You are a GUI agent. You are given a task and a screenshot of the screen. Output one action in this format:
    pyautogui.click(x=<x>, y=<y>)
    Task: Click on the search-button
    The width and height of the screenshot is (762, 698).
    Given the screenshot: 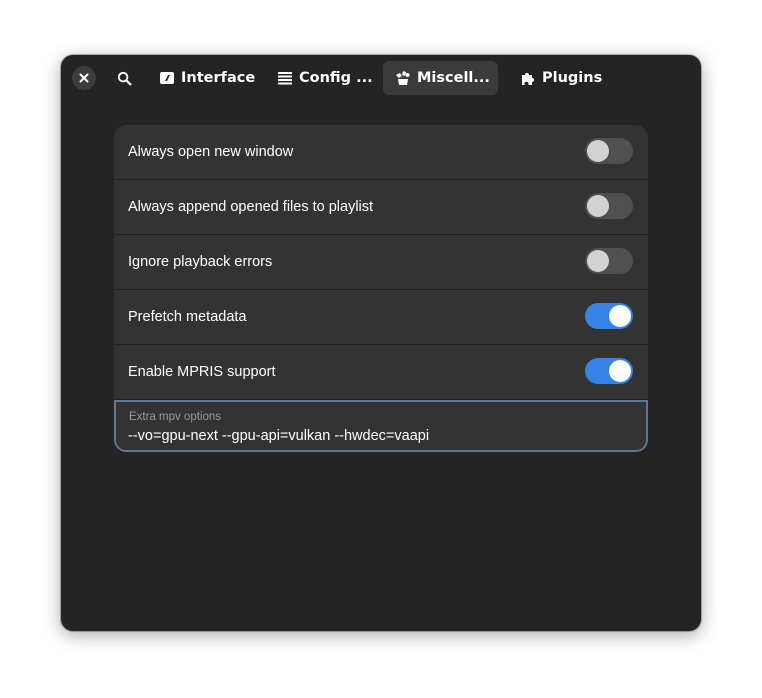 What is the action you would take?
    pyautogui.click(x=124, y=78)
    